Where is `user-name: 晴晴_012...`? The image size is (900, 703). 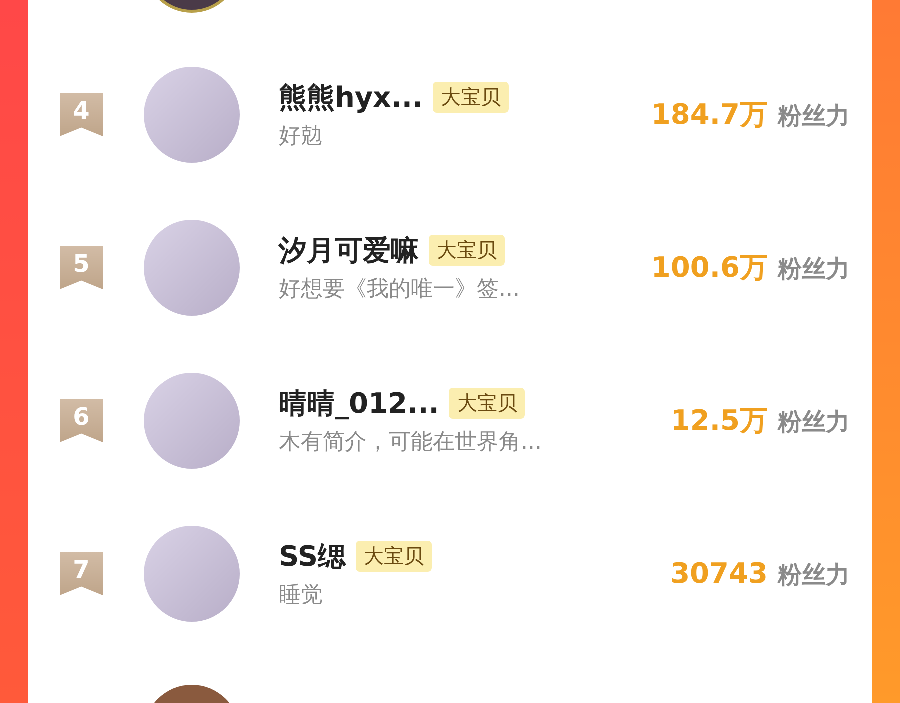
user-name: 晴晴_012... is located at coordinates (359, 403).